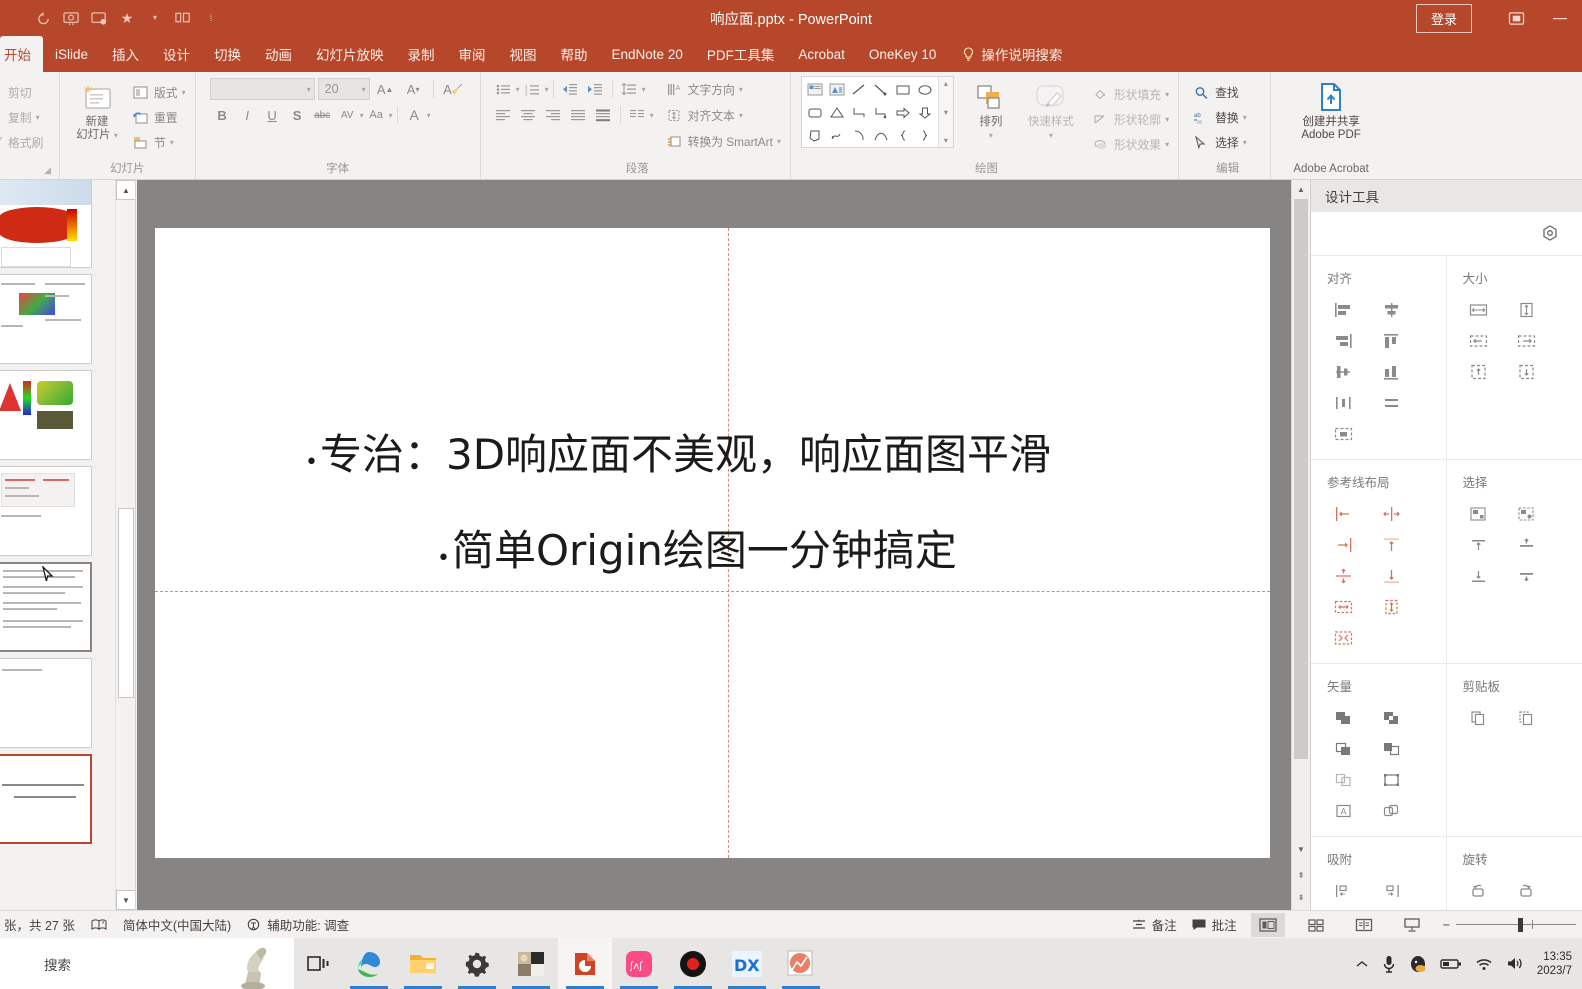 The height and width of the screenshot is (989, 1582). I want to click on shape-textbox-icon, so click(815, 89).